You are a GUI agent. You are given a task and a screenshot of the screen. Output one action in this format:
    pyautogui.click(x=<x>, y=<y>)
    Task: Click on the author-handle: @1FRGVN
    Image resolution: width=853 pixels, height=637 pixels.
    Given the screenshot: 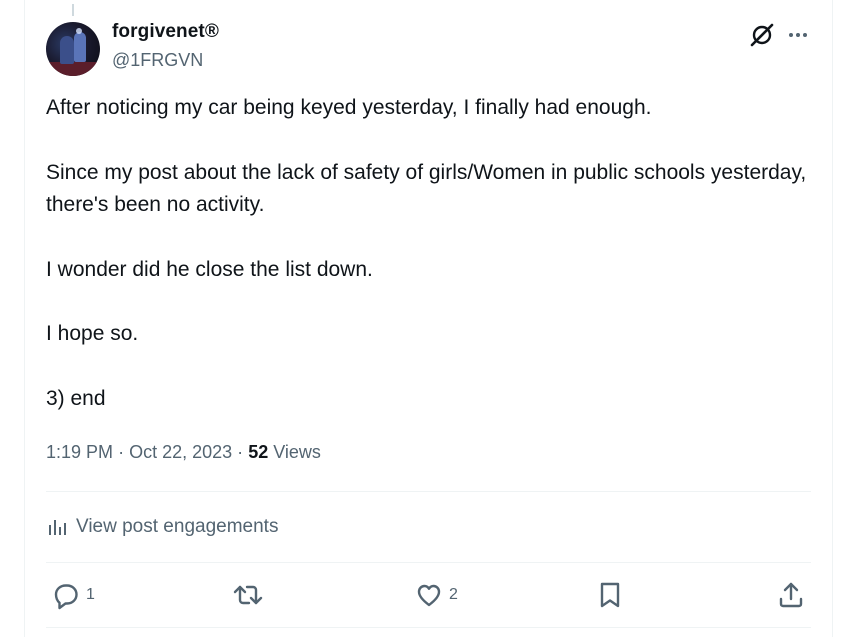 What is the action you would take?
    pyautogui.click(x=157, y=60)
    